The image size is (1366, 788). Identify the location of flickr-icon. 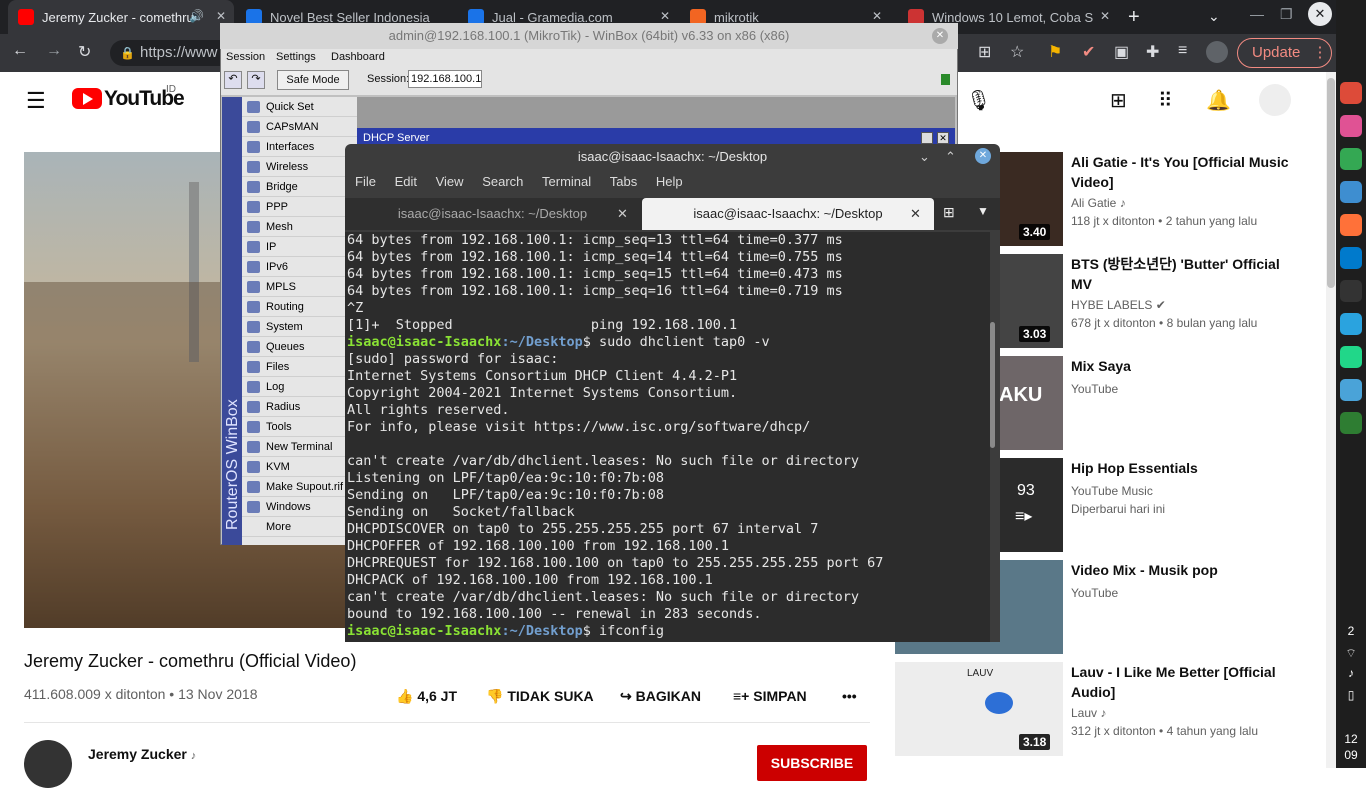
(1351, 126).